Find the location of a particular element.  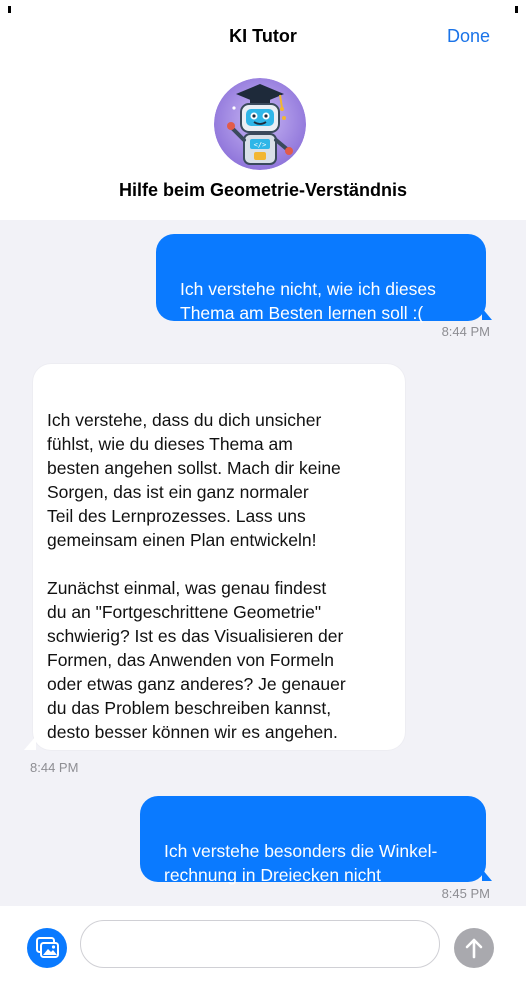

robot-tutor-icon: </> is located at coordinates (260, 124).